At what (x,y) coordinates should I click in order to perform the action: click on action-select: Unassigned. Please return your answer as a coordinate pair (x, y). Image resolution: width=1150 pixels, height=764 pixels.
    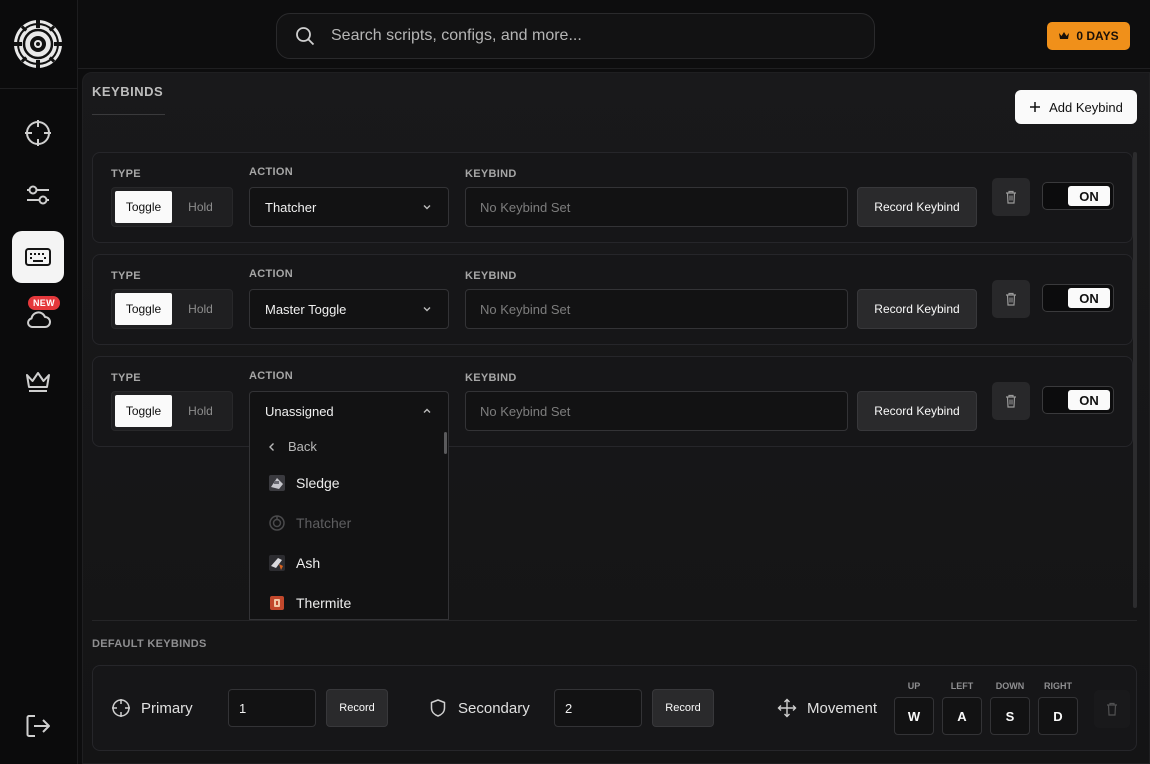
    Looking at the image, I should click on (349, 411).